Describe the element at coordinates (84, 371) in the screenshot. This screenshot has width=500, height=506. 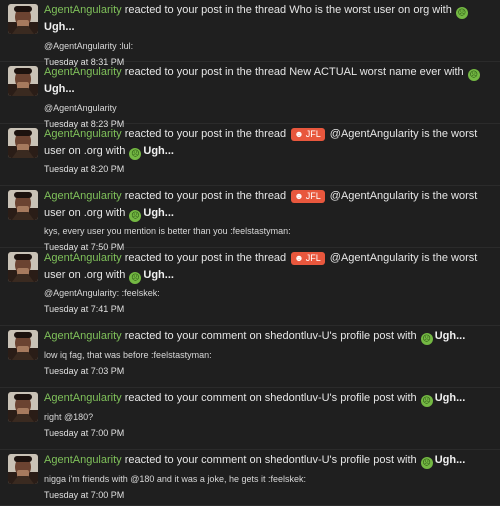
I see `alert-timestamp: Tuesday at 7:03 PM` at that location.